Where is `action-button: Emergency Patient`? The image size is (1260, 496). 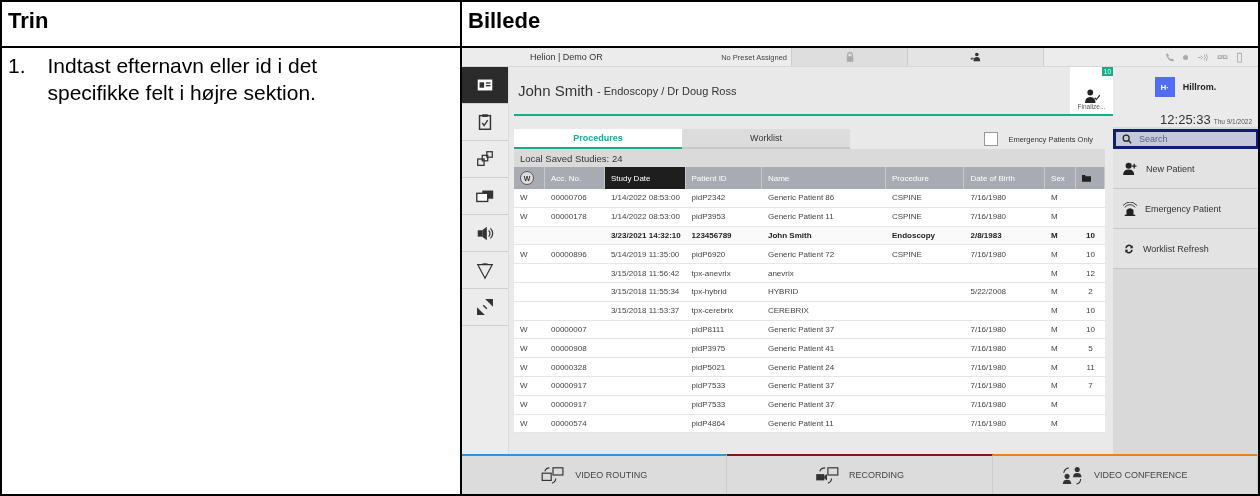 action-button: Emergency Patient is located at coordinates (1185, 209).